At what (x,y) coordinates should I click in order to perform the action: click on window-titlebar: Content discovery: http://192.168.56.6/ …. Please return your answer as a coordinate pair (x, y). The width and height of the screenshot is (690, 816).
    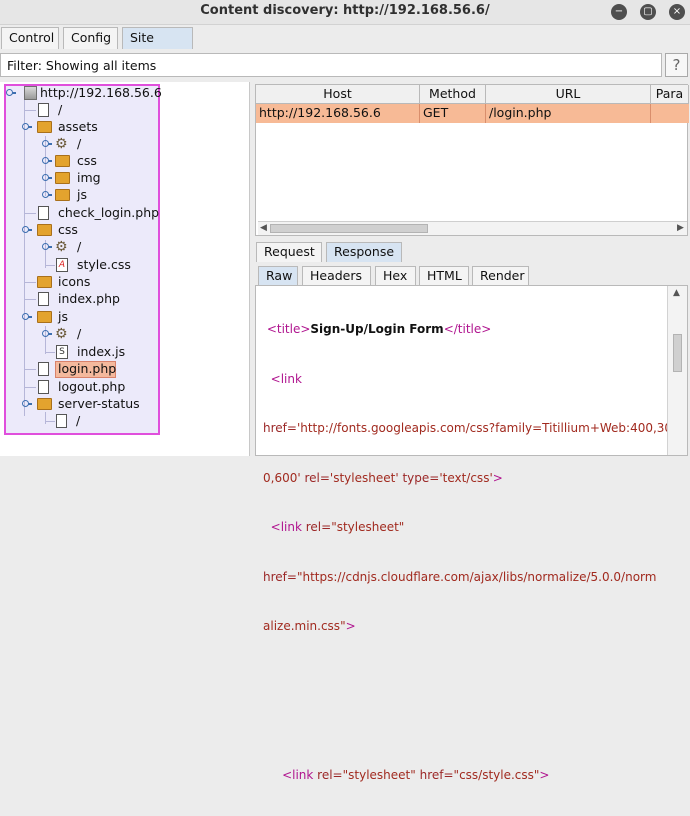
    Looking at the image, I should click on (345, 12).